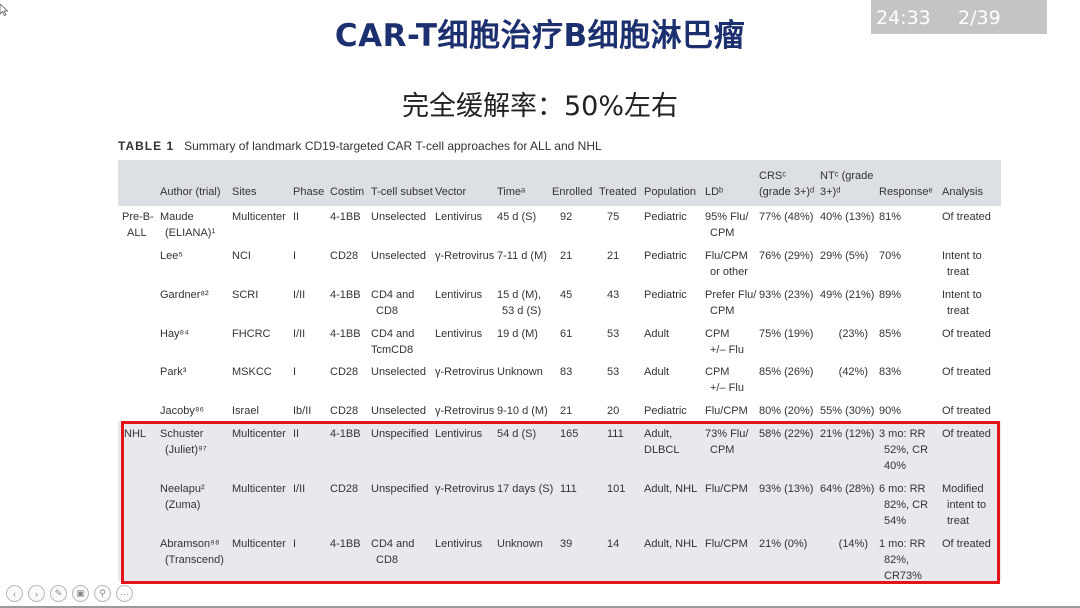  I want to click on cell-enrolled: 61, so click(566, 334).